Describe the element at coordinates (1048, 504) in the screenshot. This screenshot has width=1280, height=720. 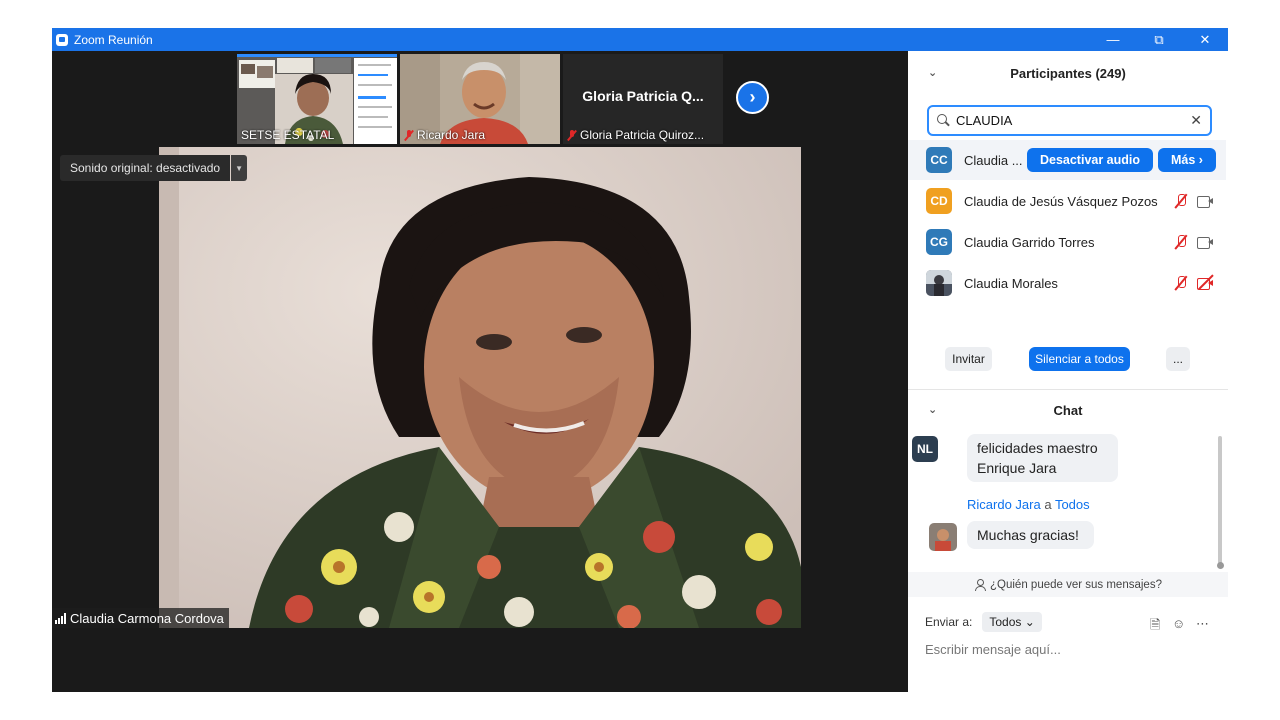
I see `sender-to-word: a` at that location.